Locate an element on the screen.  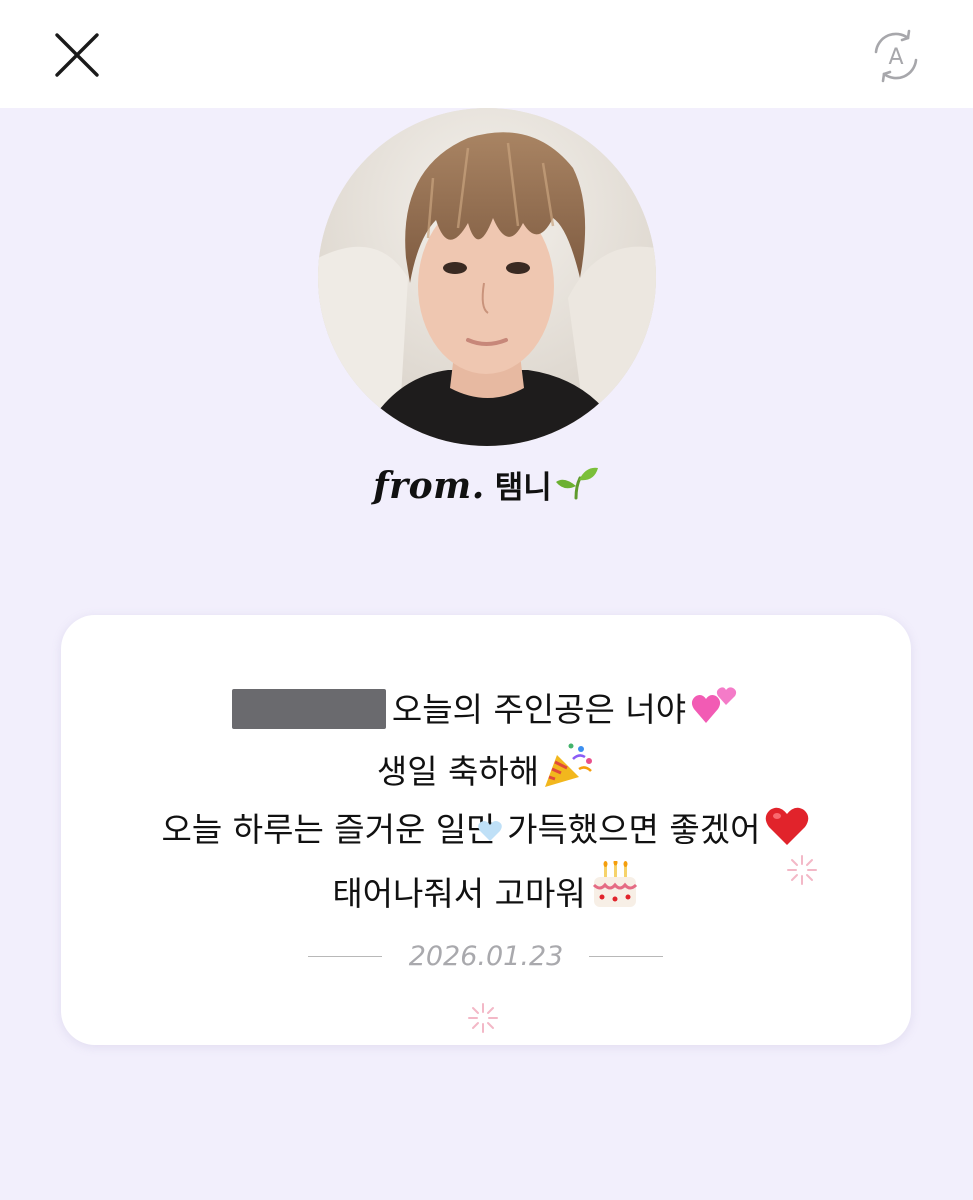
message-text: 오늘 하루는 즐거운 일만 가득했으면 좋겠어 is located at coordinates (461, 829).